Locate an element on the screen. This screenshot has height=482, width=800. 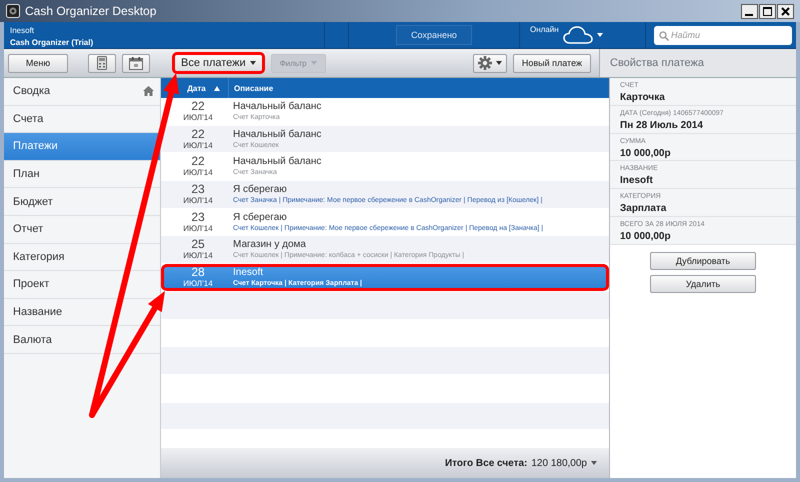
panel-title: Свойства платежа is located at coordinates (697, 63).